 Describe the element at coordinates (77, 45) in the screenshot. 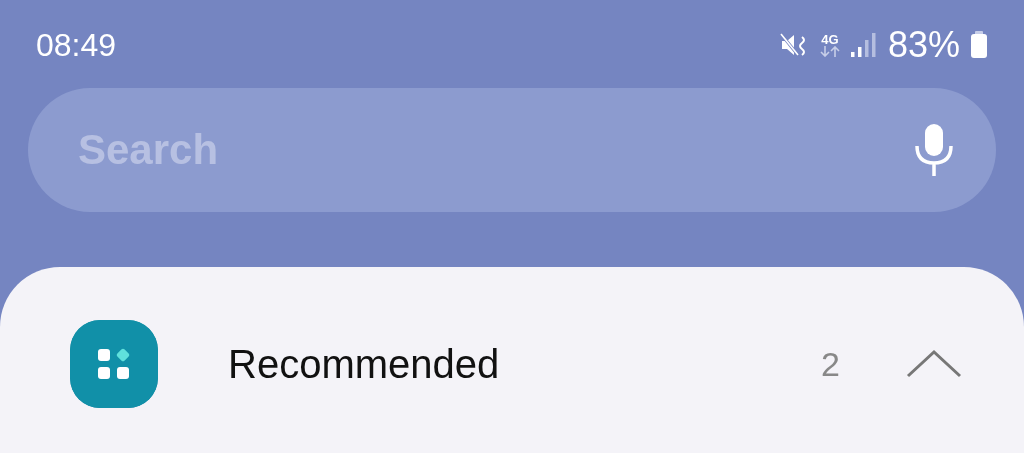

I see `clock: 08:49` at that location.